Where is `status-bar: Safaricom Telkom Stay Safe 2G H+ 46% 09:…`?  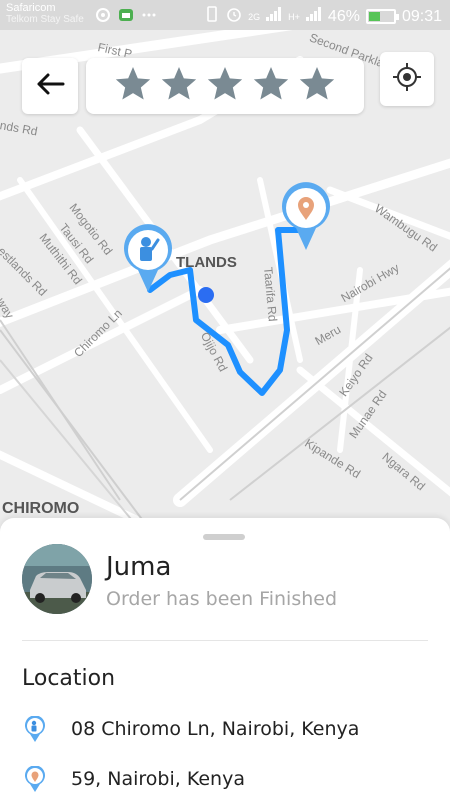 status-bar: Safaricom Telkom Stay Safe 2G H+ 46% 09:… is located at coordinates (225, 15).